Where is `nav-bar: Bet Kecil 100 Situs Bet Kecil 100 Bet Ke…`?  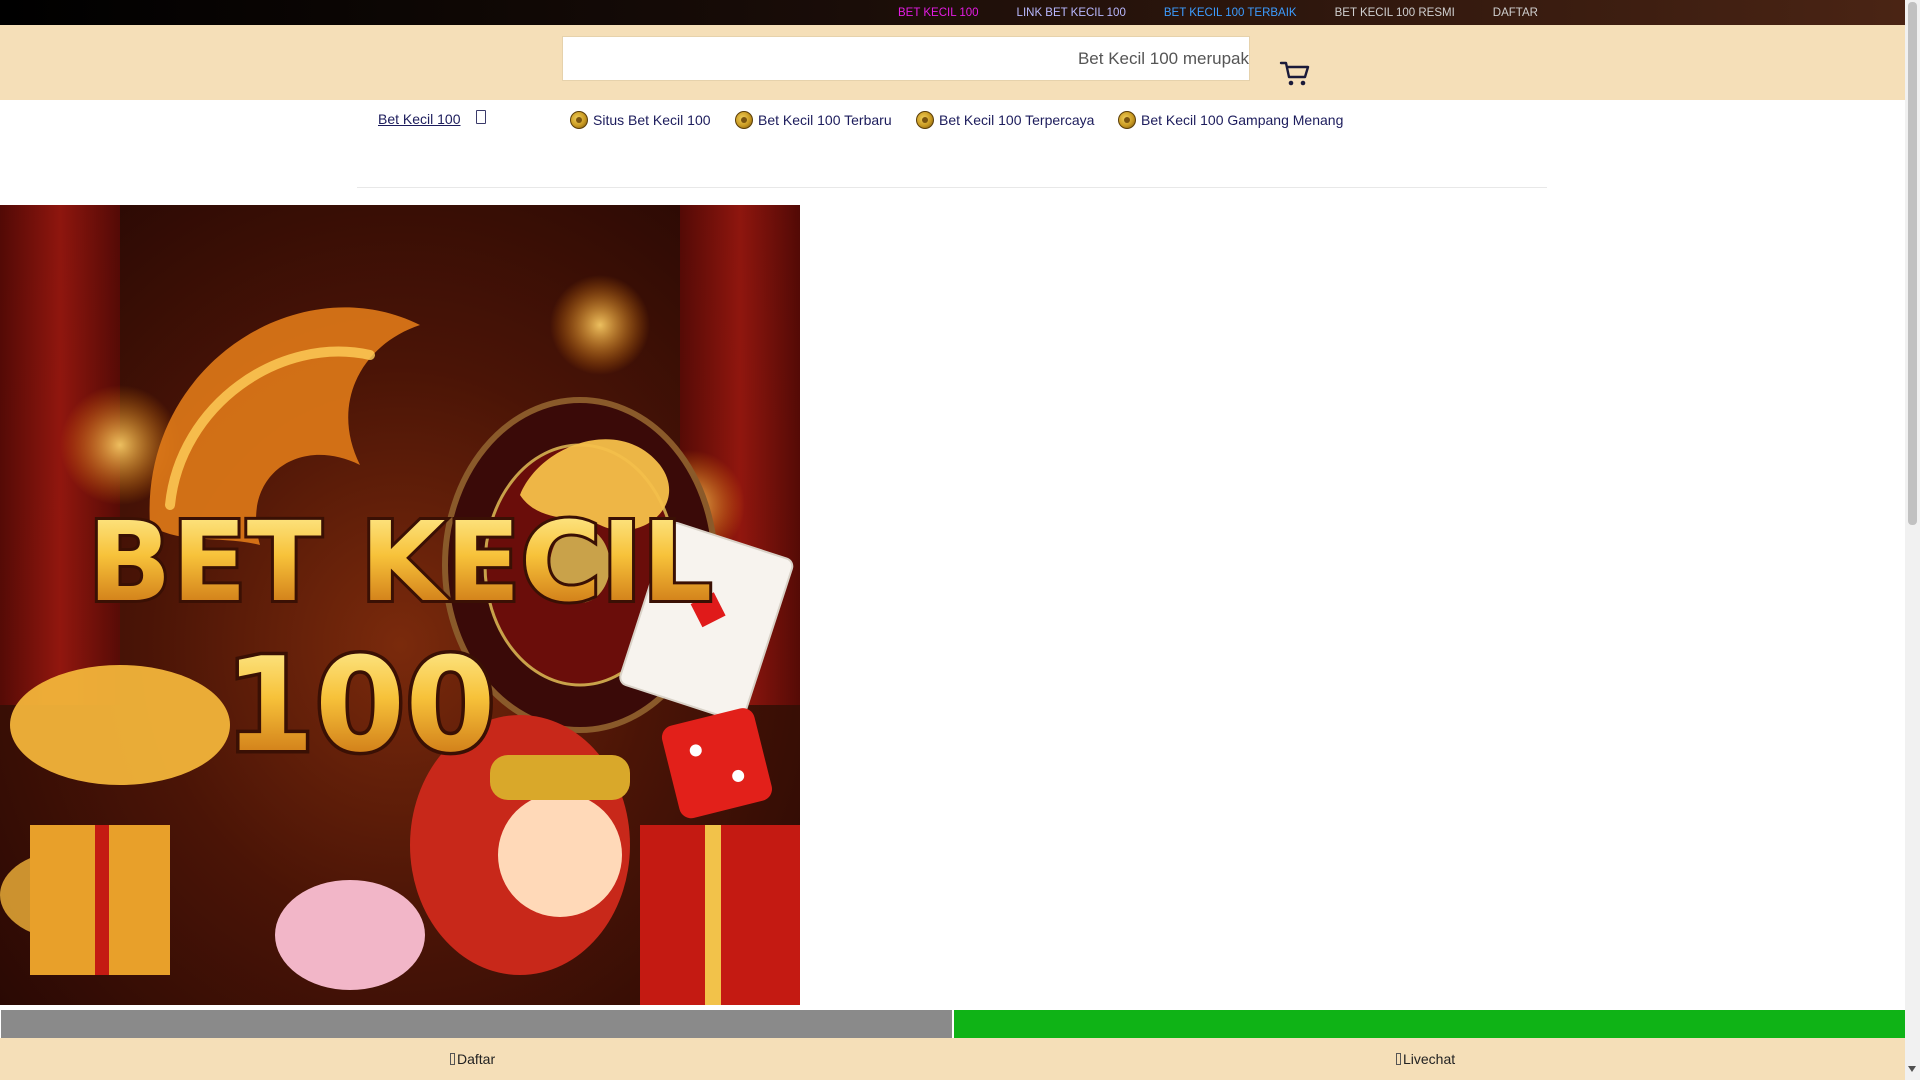 nav-bar: Bet Kecil 100 Situs Bet Kecil 100 Bet Ke… is located at coordinates (952, 120).